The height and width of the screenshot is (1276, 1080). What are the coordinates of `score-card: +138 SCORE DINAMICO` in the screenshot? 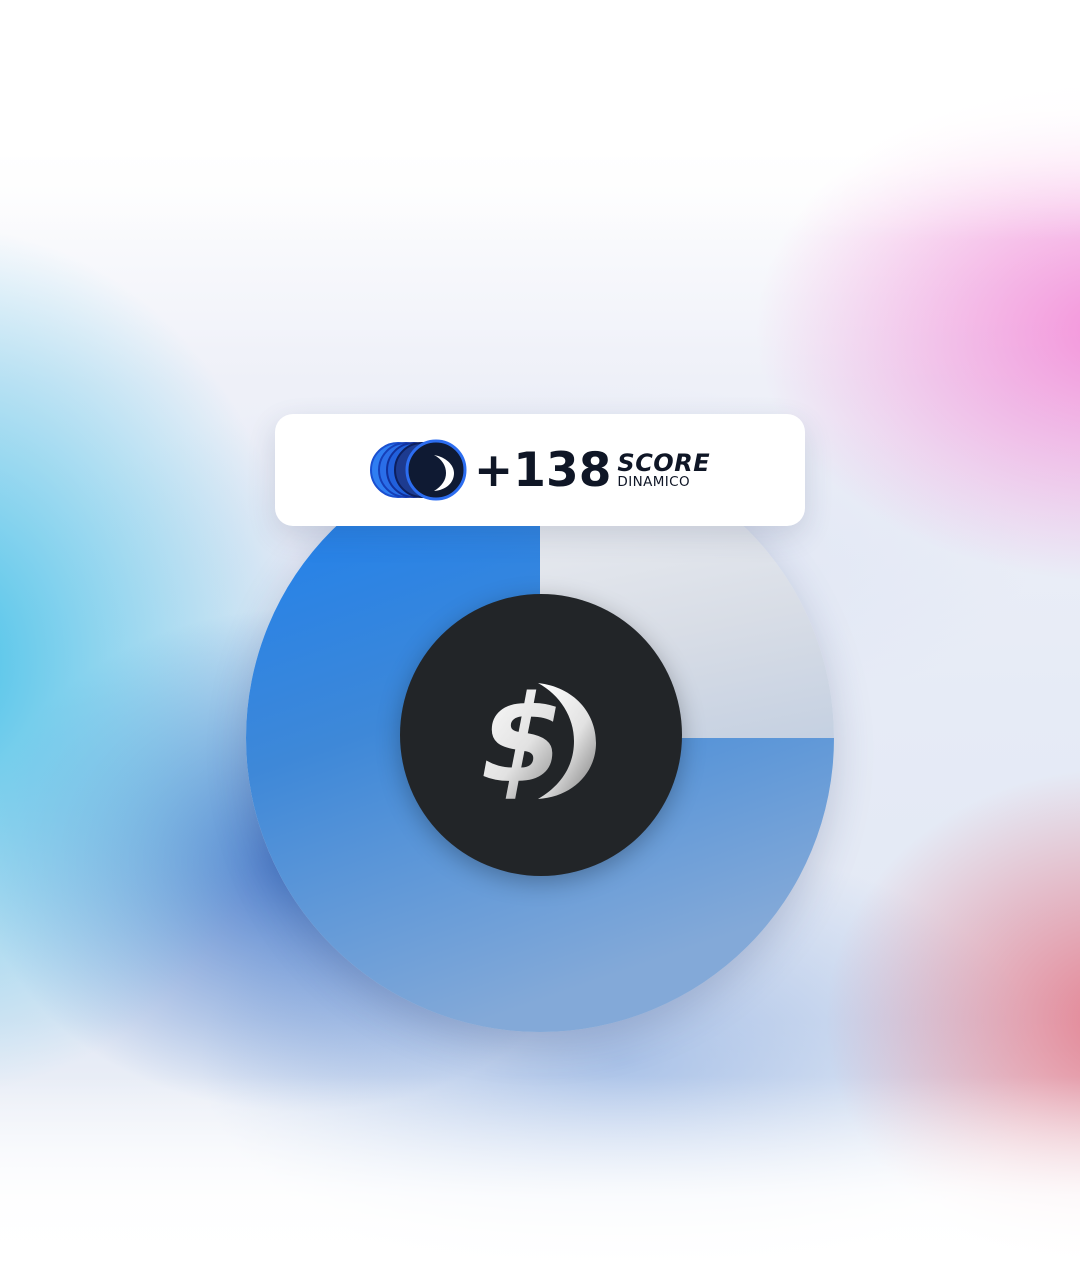 It's located at (540, 470).